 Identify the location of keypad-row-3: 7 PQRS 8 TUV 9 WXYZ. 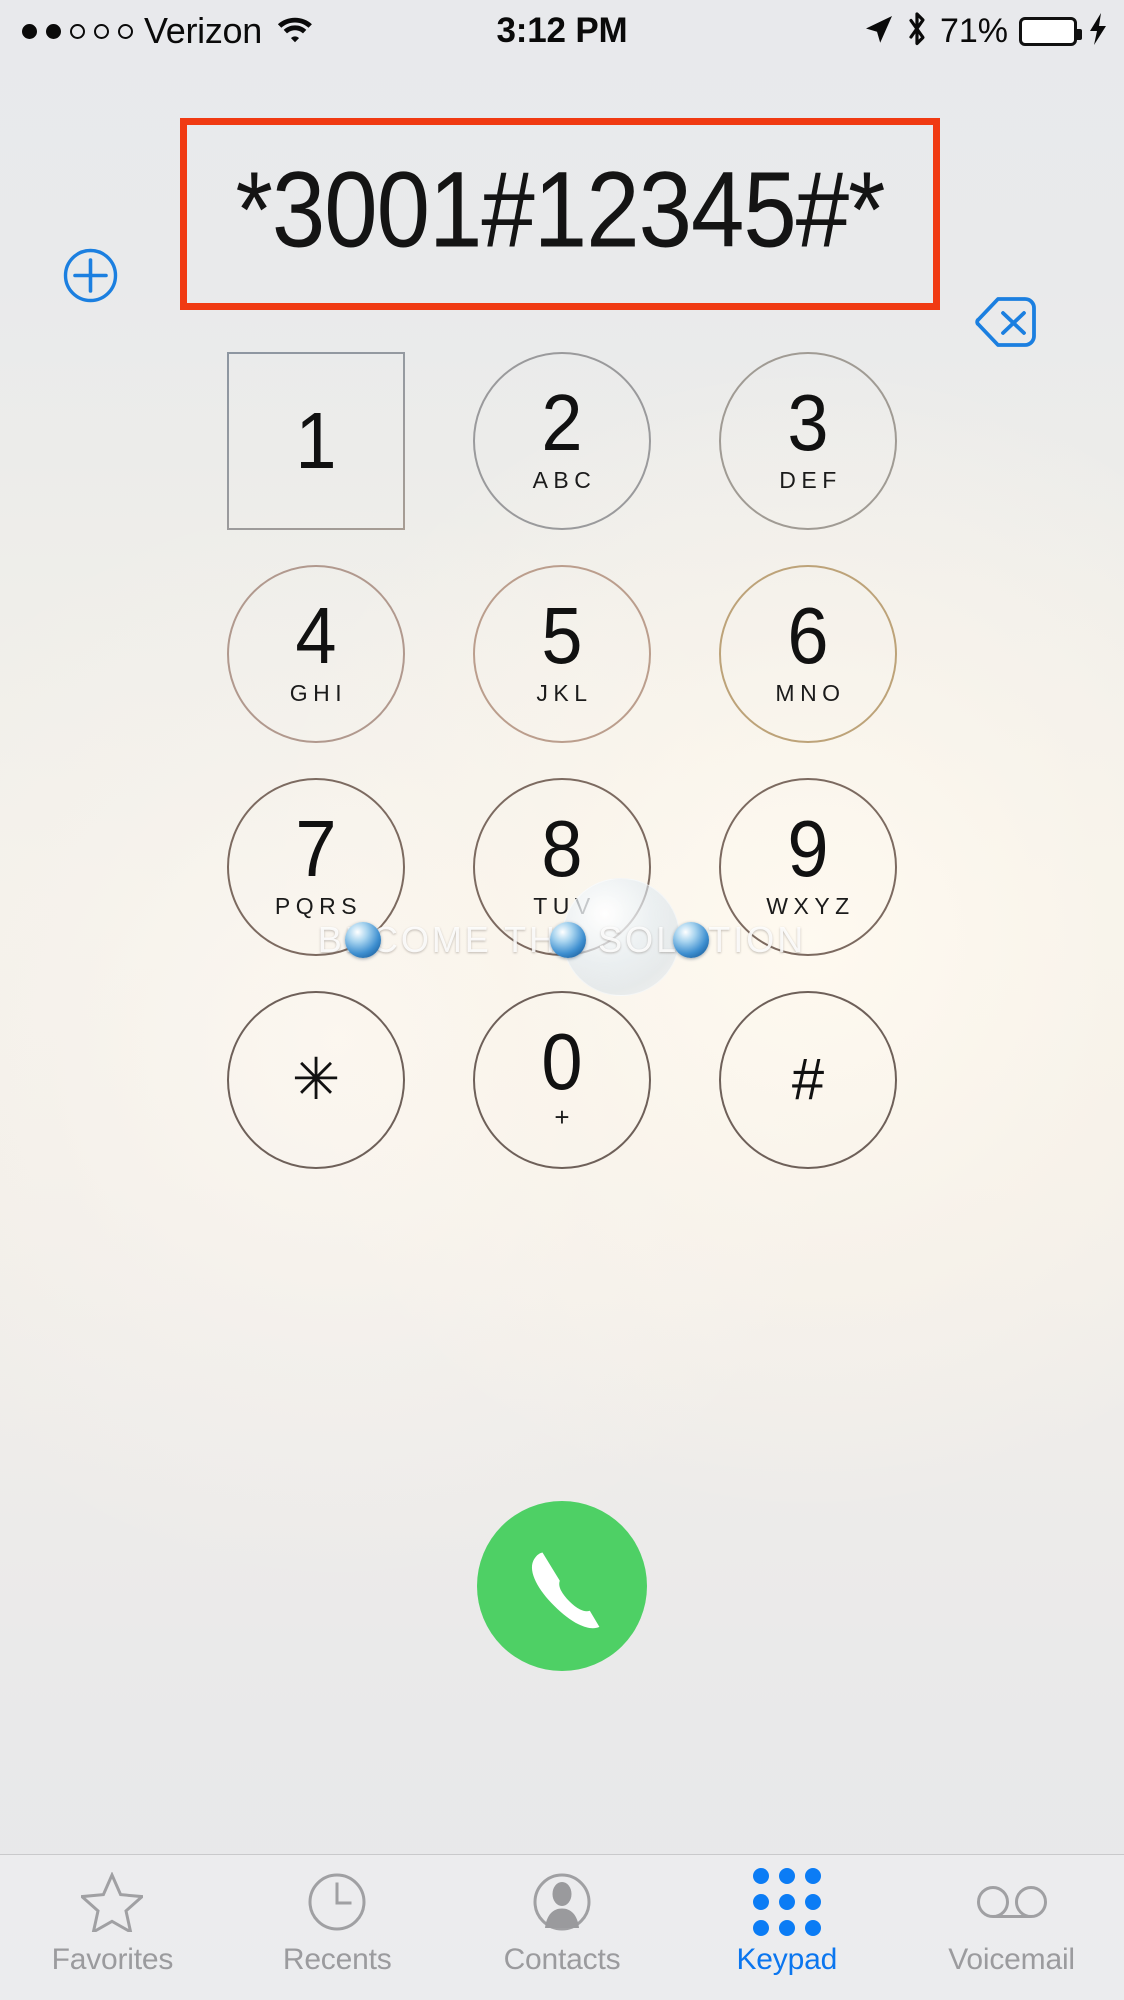
(562, 867).